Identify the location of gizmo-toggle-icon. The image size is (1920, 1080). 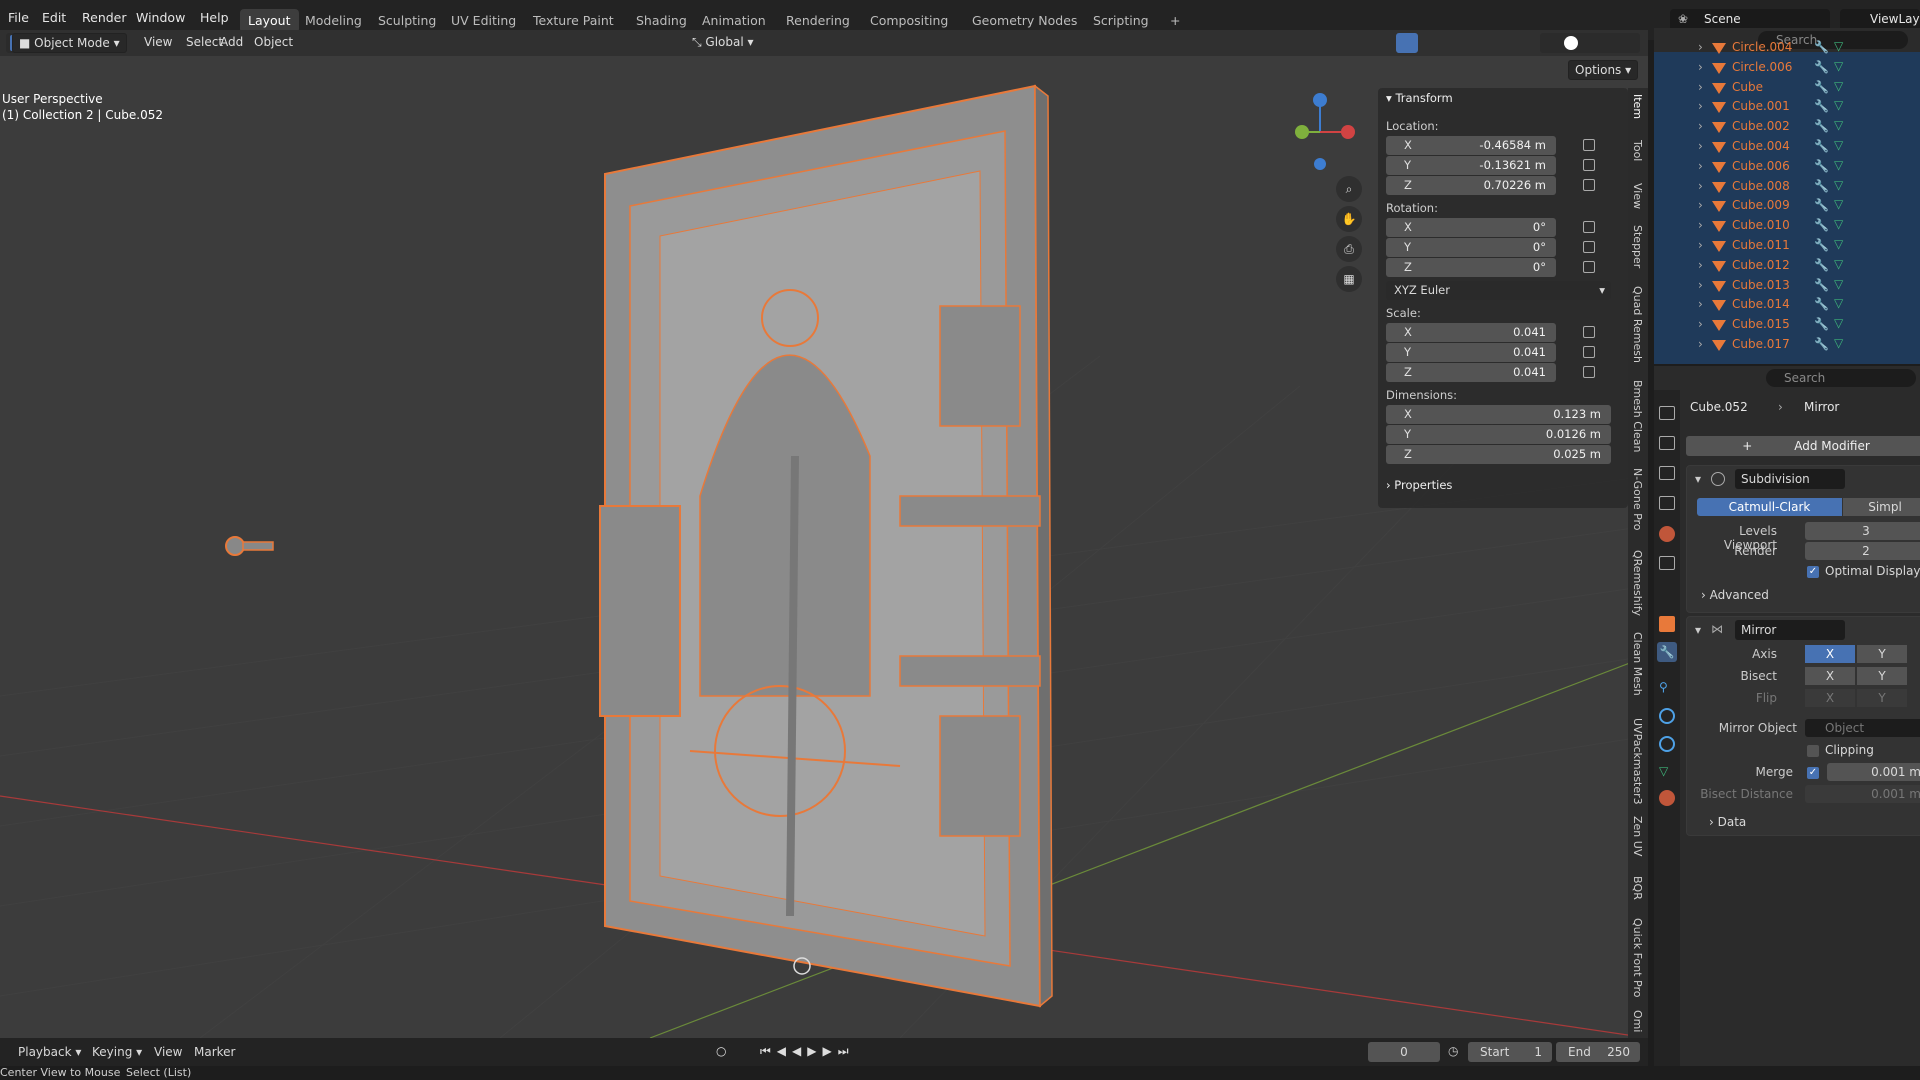
(1407, 43).